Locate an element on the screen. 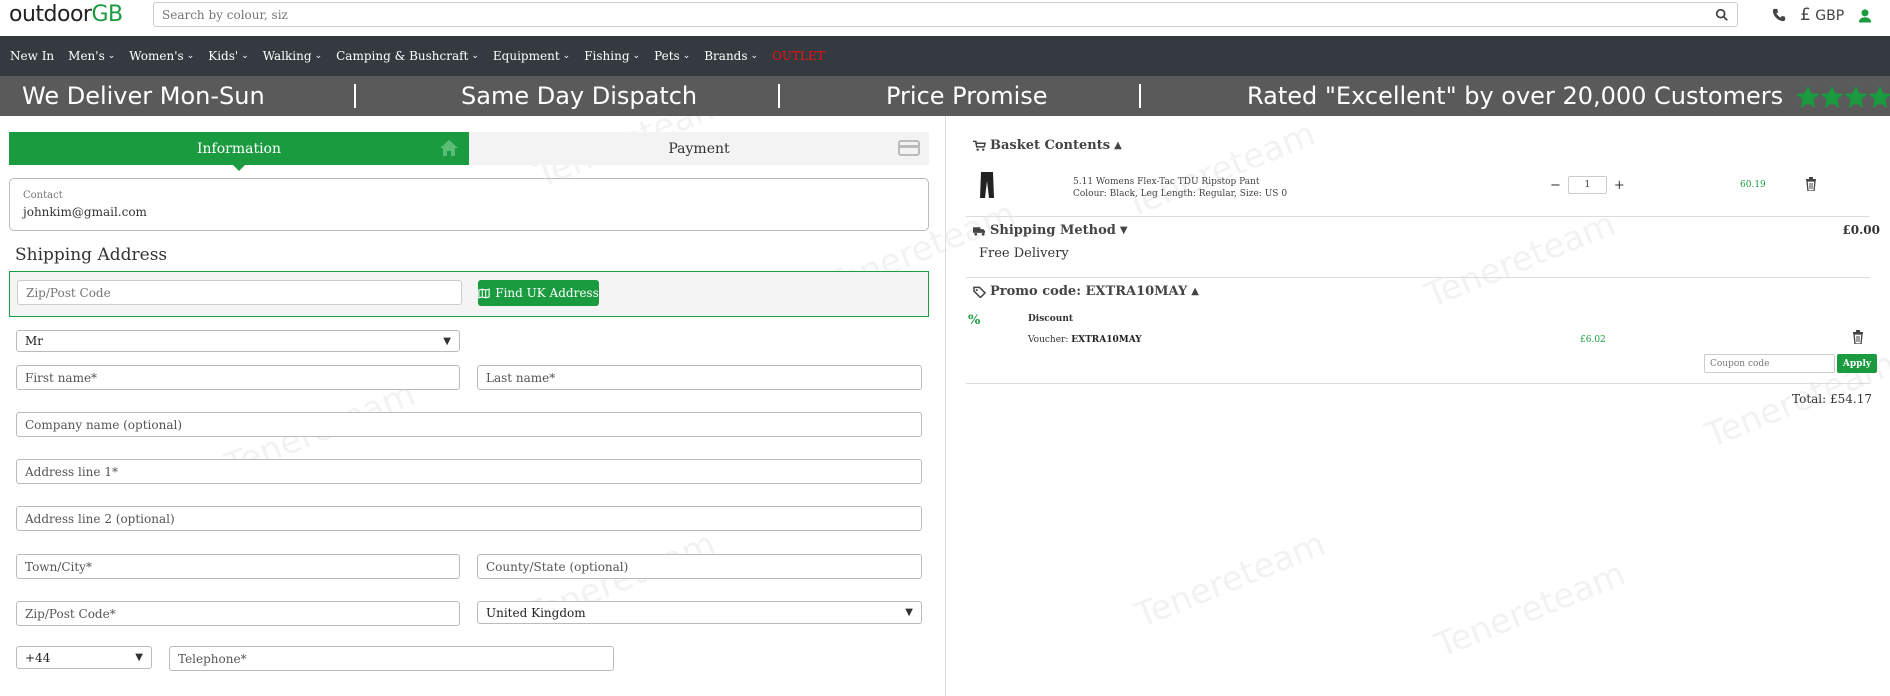 The height and width of the screenshot is (696, 1890). find-address-button: Find UK Address is located at coordinates (538, 293).